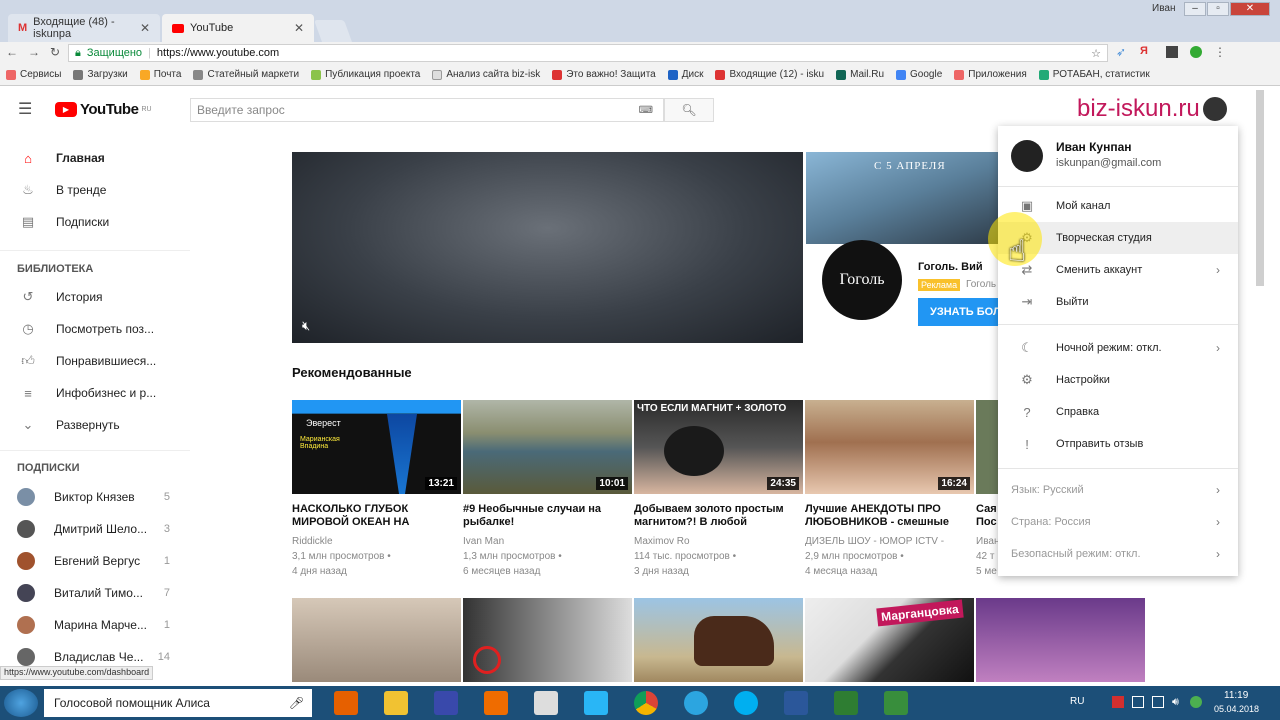 The width and height of the screenshot is (1280, 720). What do you see at coordinates (1250, 9) in the screenshot?
I see `close-window-button: ✕` at bounding box center [1250, 9].